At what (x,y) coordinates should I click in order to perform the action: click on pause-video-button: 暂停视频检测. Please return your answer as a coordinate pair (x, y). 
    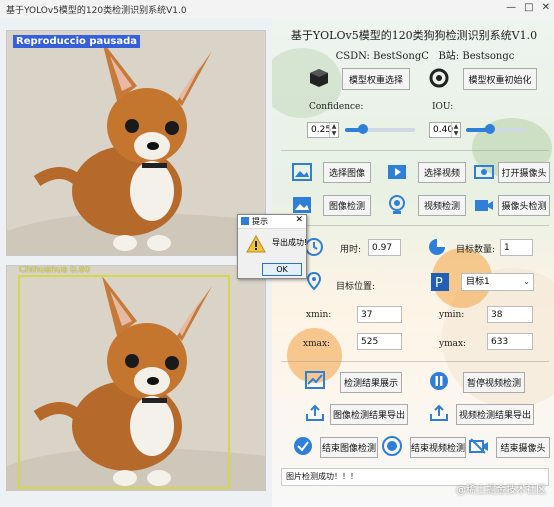
    Looking at the image, I should click on (494, 382).